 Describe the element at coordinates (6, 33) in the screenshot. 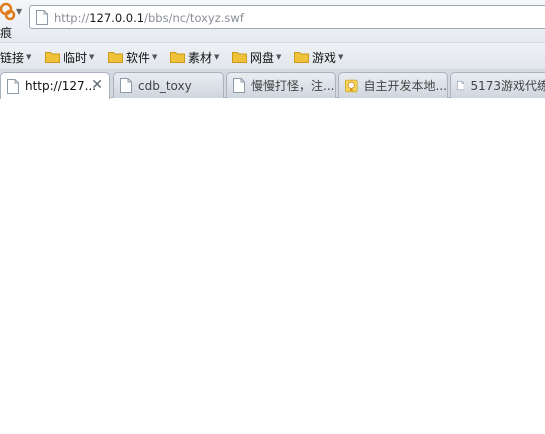

I see `browser-logo-label: 痕` at that location.